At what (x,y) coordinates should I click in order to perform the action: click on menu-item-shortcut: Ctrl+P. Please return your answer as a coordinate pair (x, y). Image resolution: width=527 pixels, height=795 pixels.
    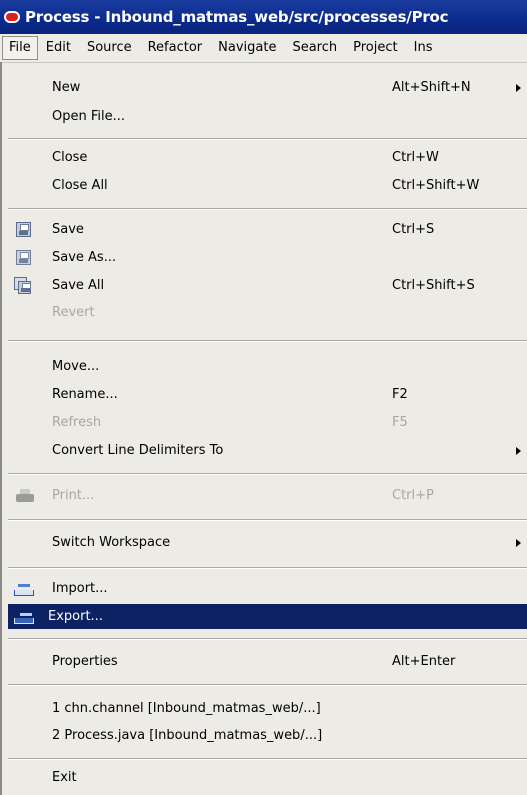
    Looking at the image, I should click on (413, 495).